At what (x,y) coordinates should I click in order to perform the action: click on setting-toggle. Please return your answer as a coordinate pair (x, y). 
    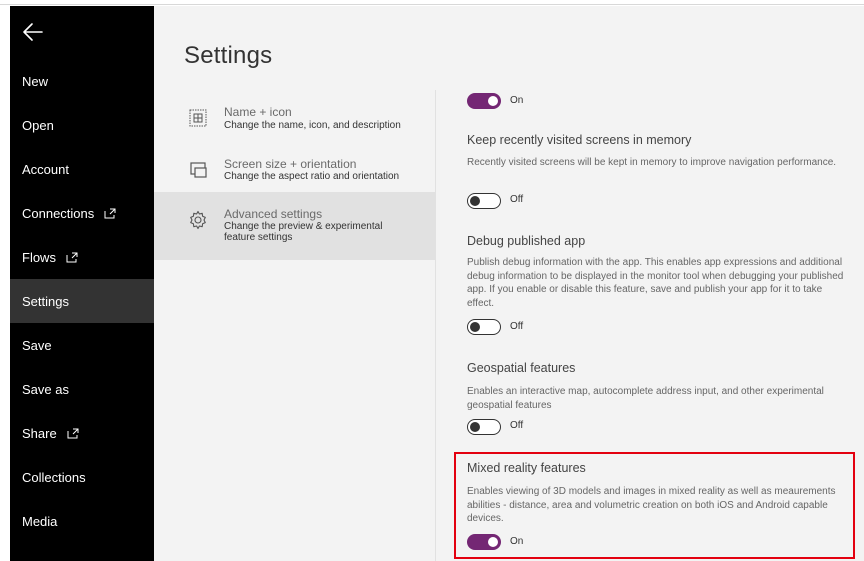
    Looking at the image, I should click on (484, 101).